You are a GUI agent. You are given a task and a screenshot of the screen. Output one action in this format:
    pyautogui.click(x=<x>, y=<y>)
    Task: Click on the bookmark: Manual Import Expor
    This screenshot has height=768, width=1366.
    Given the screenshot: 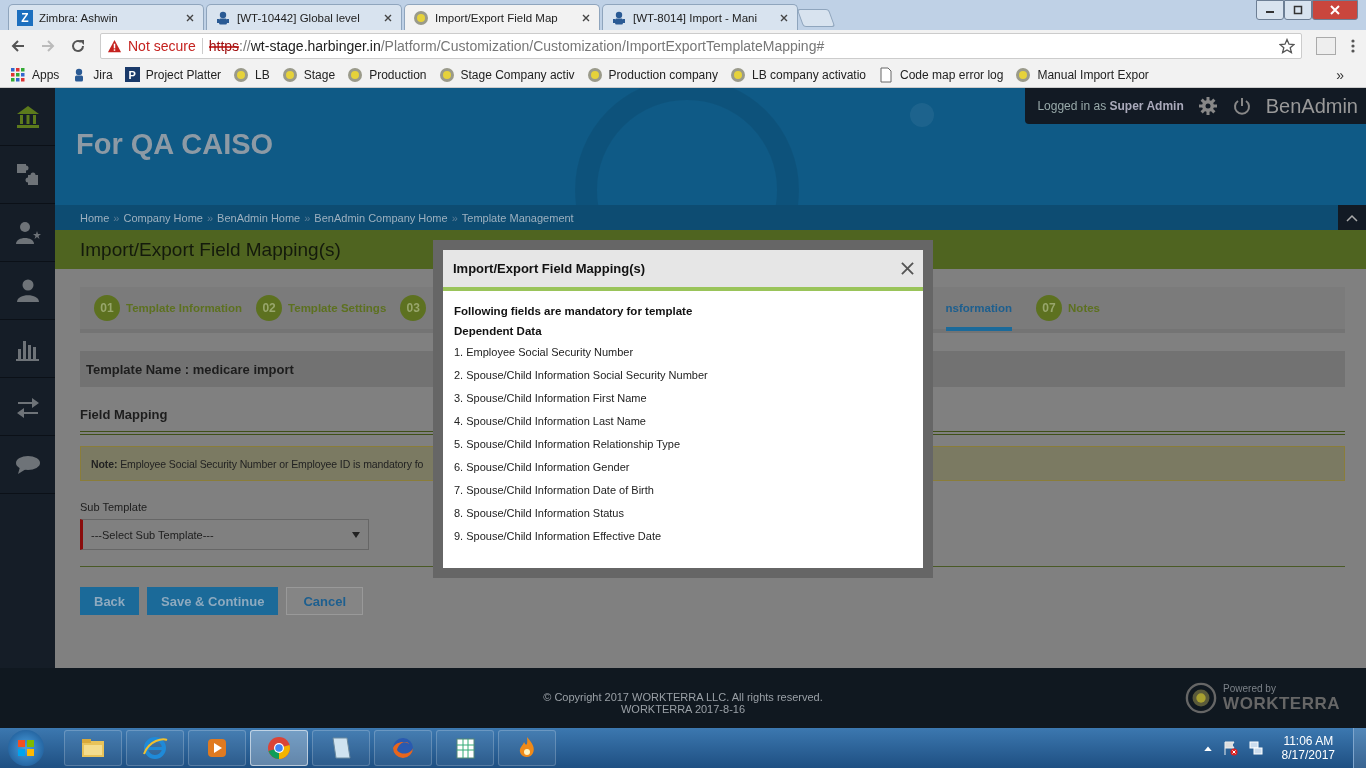 What is the action you would take?
    pyautogui.click(x=1082, y=74)
    